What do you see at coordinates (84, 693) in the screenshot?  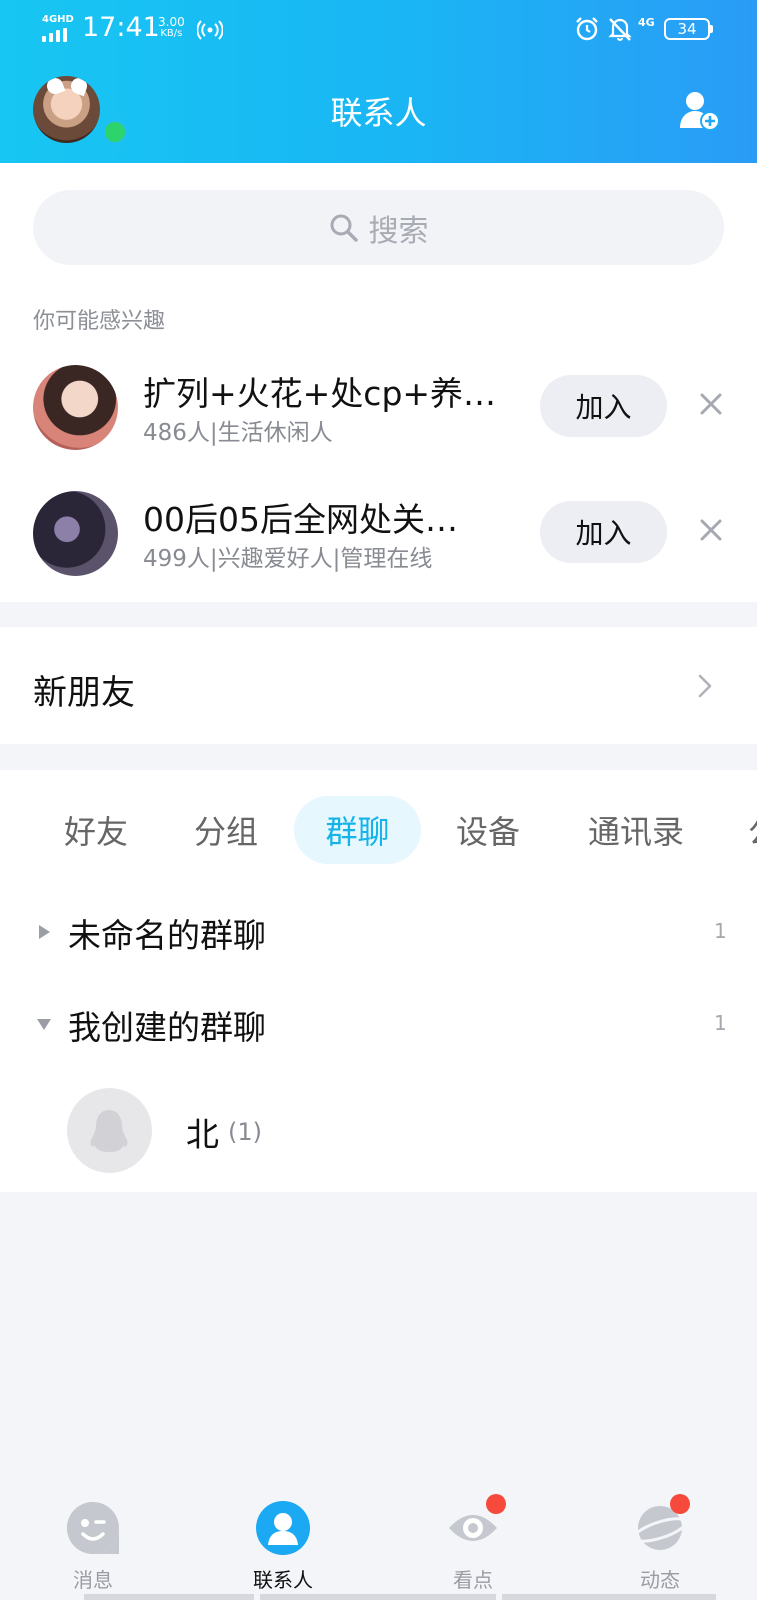 I see `new-friends-label: 新朋友` at bounding box center [84, 693].